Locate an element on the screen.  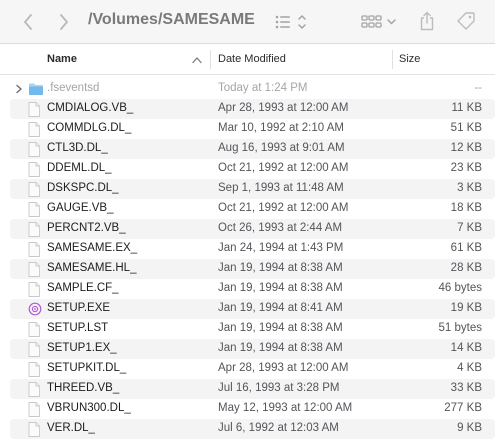
file-row: DDEML.DL_ Oct 21, 1992 at 12:00 AM 23 KB is located at coordinates (247, 169).